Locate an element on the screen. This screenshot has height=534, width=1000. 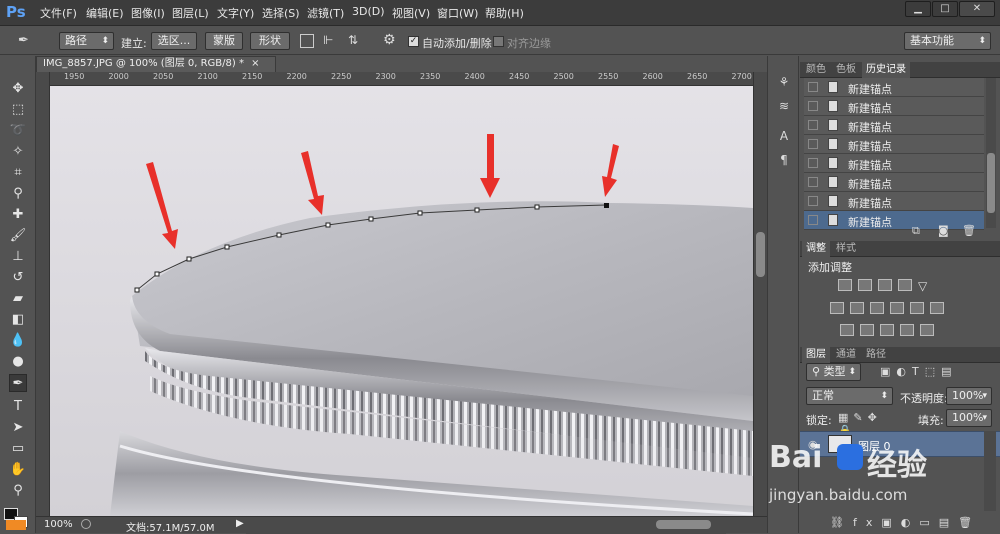
crop-tool-icon: ⌗ is located at coordinates (18, 173).